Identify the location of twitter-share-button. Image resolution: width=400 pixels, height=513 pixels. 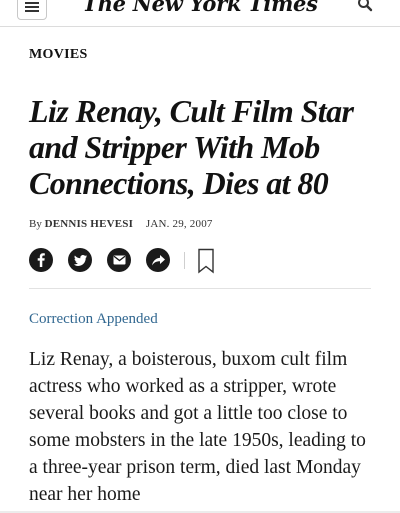
(80, 260).